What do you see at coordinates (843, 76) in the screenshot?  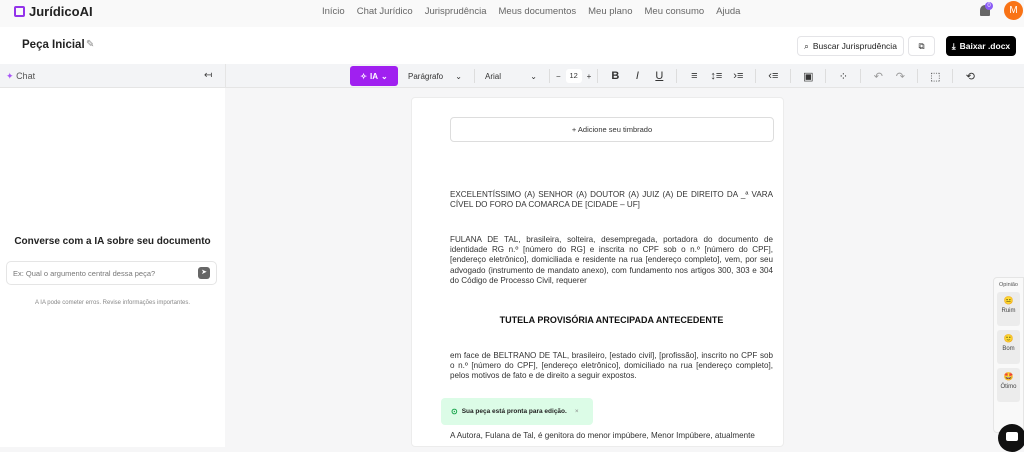 I see `variables-icon: ⁘` at bounding box center [843, 76].